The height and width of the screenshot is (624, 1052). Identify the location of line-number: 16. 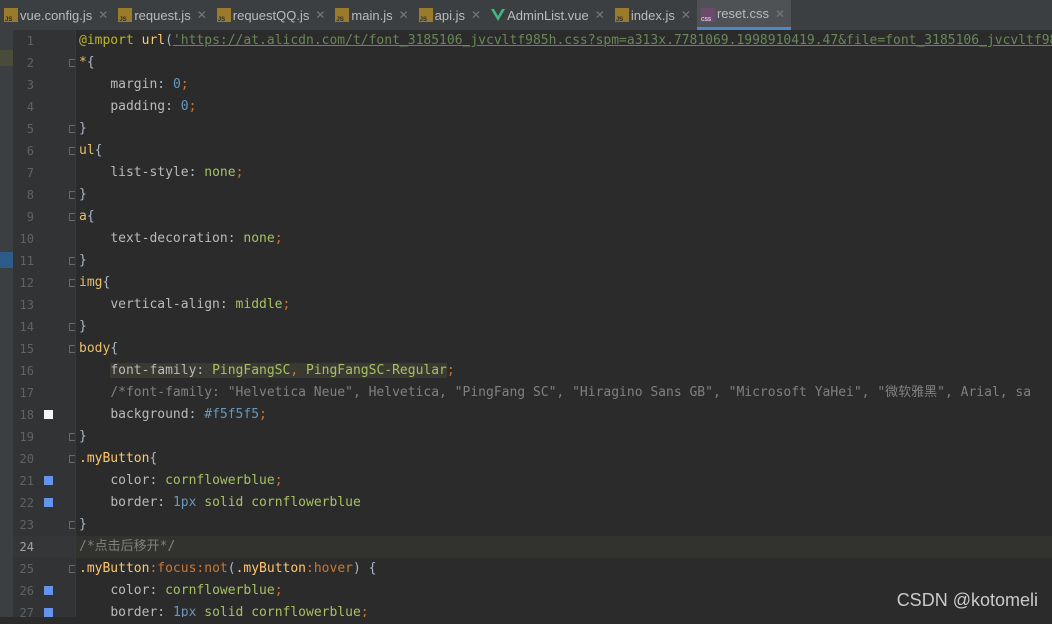
(26, 371).